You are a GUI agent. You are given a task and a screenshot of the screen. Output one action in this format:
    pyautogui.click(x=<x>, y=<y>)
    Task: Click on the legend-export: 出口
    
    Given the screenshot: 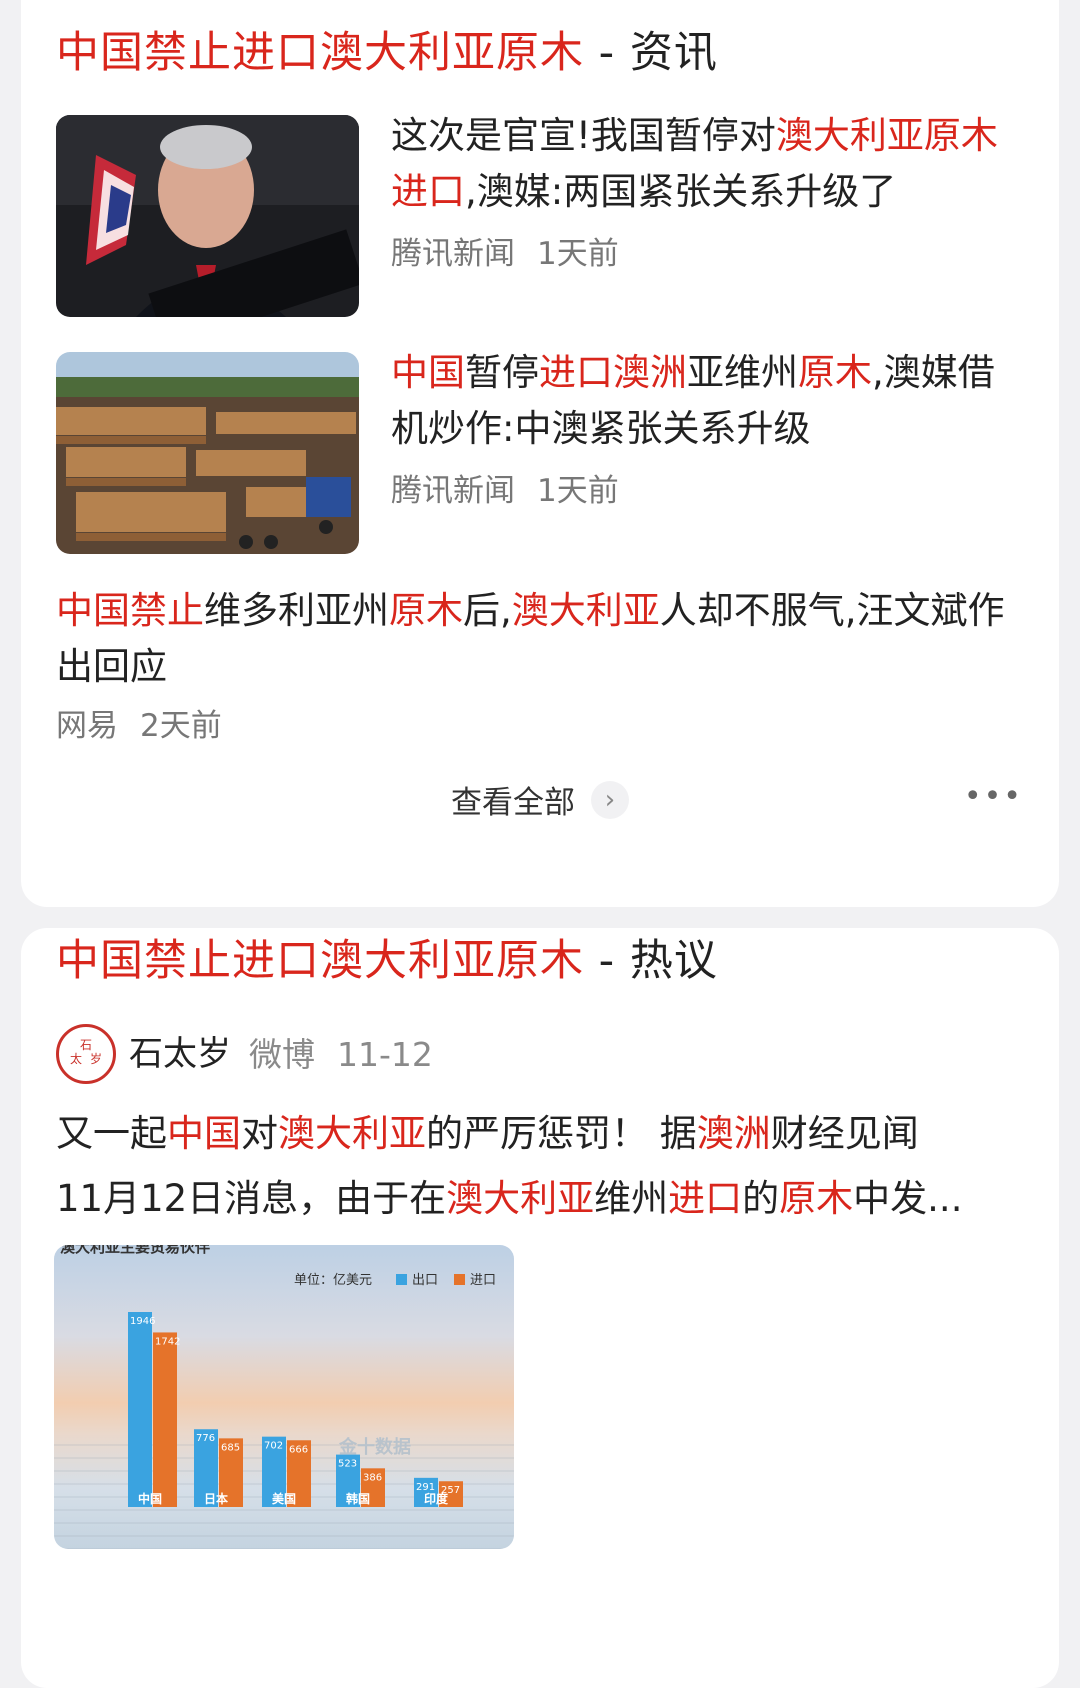 What is the action you would take?
    pyautogui.click(x=425, y=1280)
    